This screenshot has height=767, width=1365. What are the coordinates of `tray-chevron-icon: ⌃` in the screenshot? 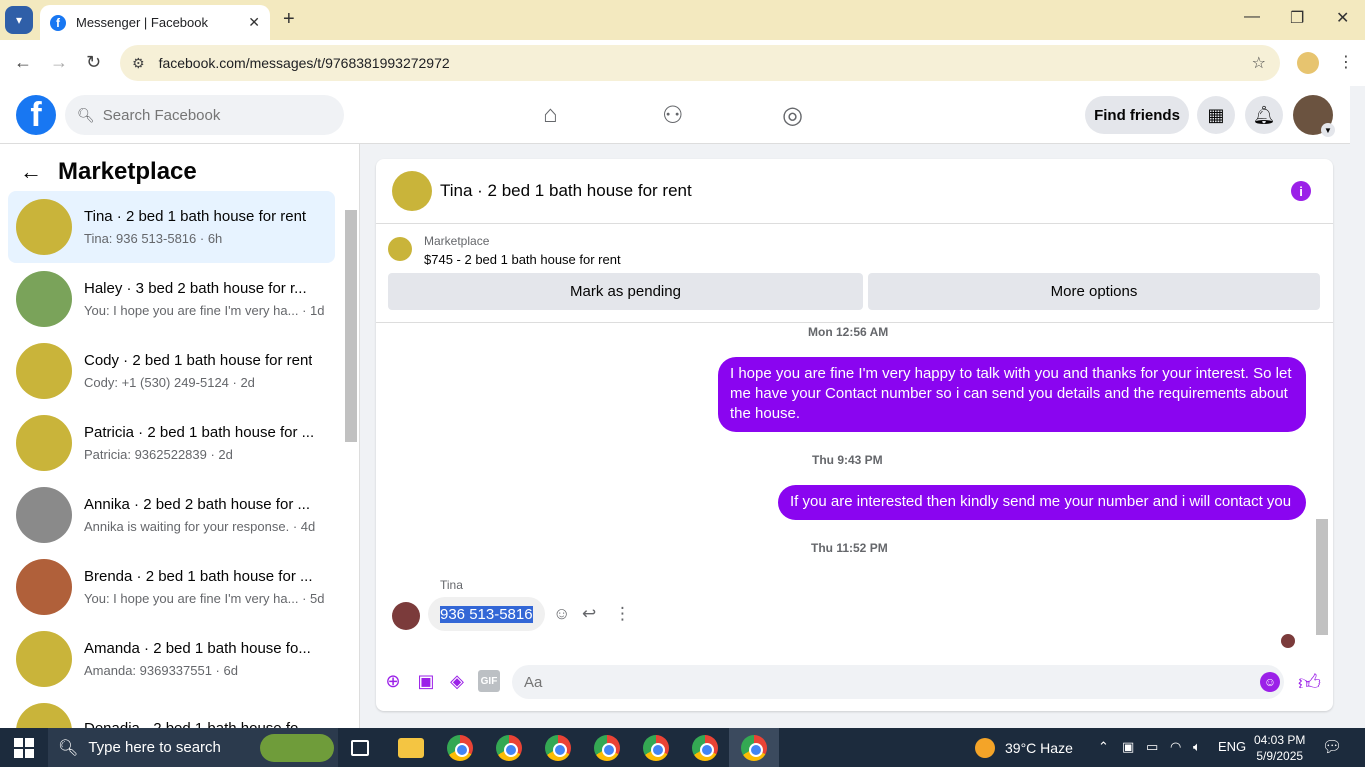 It's located at (1103, 747).